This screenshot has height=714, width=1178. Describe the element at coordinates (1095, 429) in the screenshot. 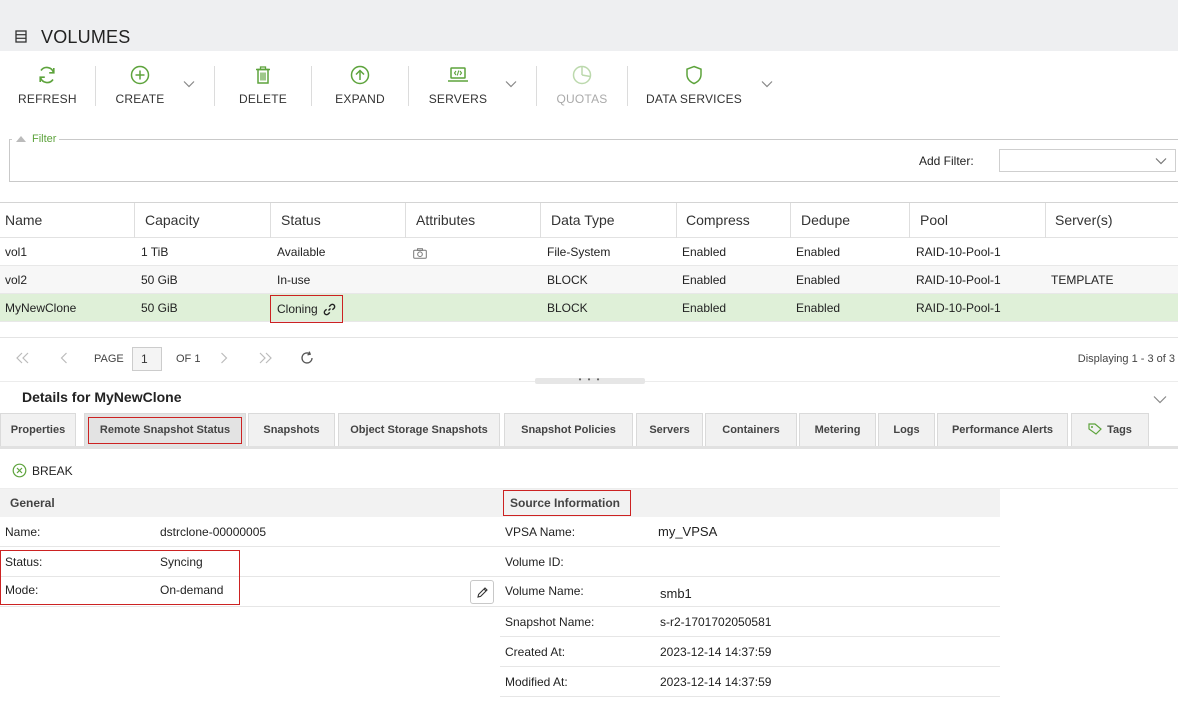

I see `tag-icon` at that location.